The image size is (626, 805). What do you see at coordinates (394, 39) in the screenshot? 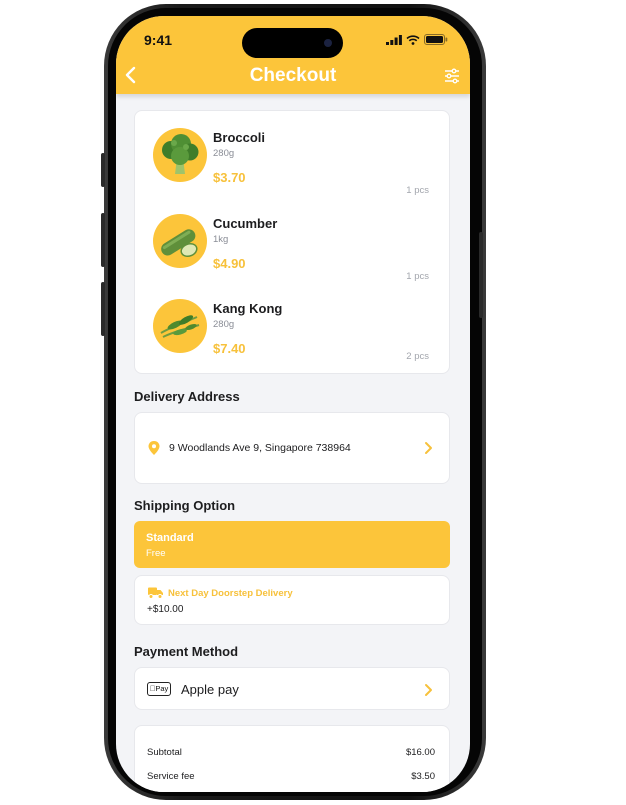
I see `signal-icon` at bounding box center [394, 39].